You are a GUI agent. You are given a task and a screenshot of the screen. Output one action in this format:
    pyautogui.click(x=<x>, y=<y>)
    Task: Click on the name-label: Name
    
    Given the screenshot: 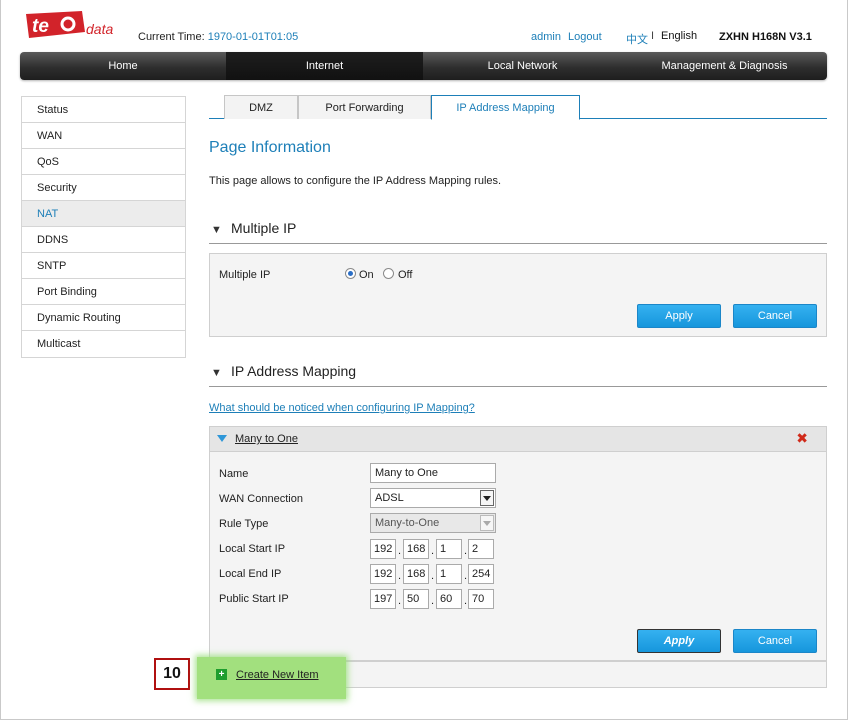 What is the action you would take?
    pyautogui.click(x=234, y=474)
    